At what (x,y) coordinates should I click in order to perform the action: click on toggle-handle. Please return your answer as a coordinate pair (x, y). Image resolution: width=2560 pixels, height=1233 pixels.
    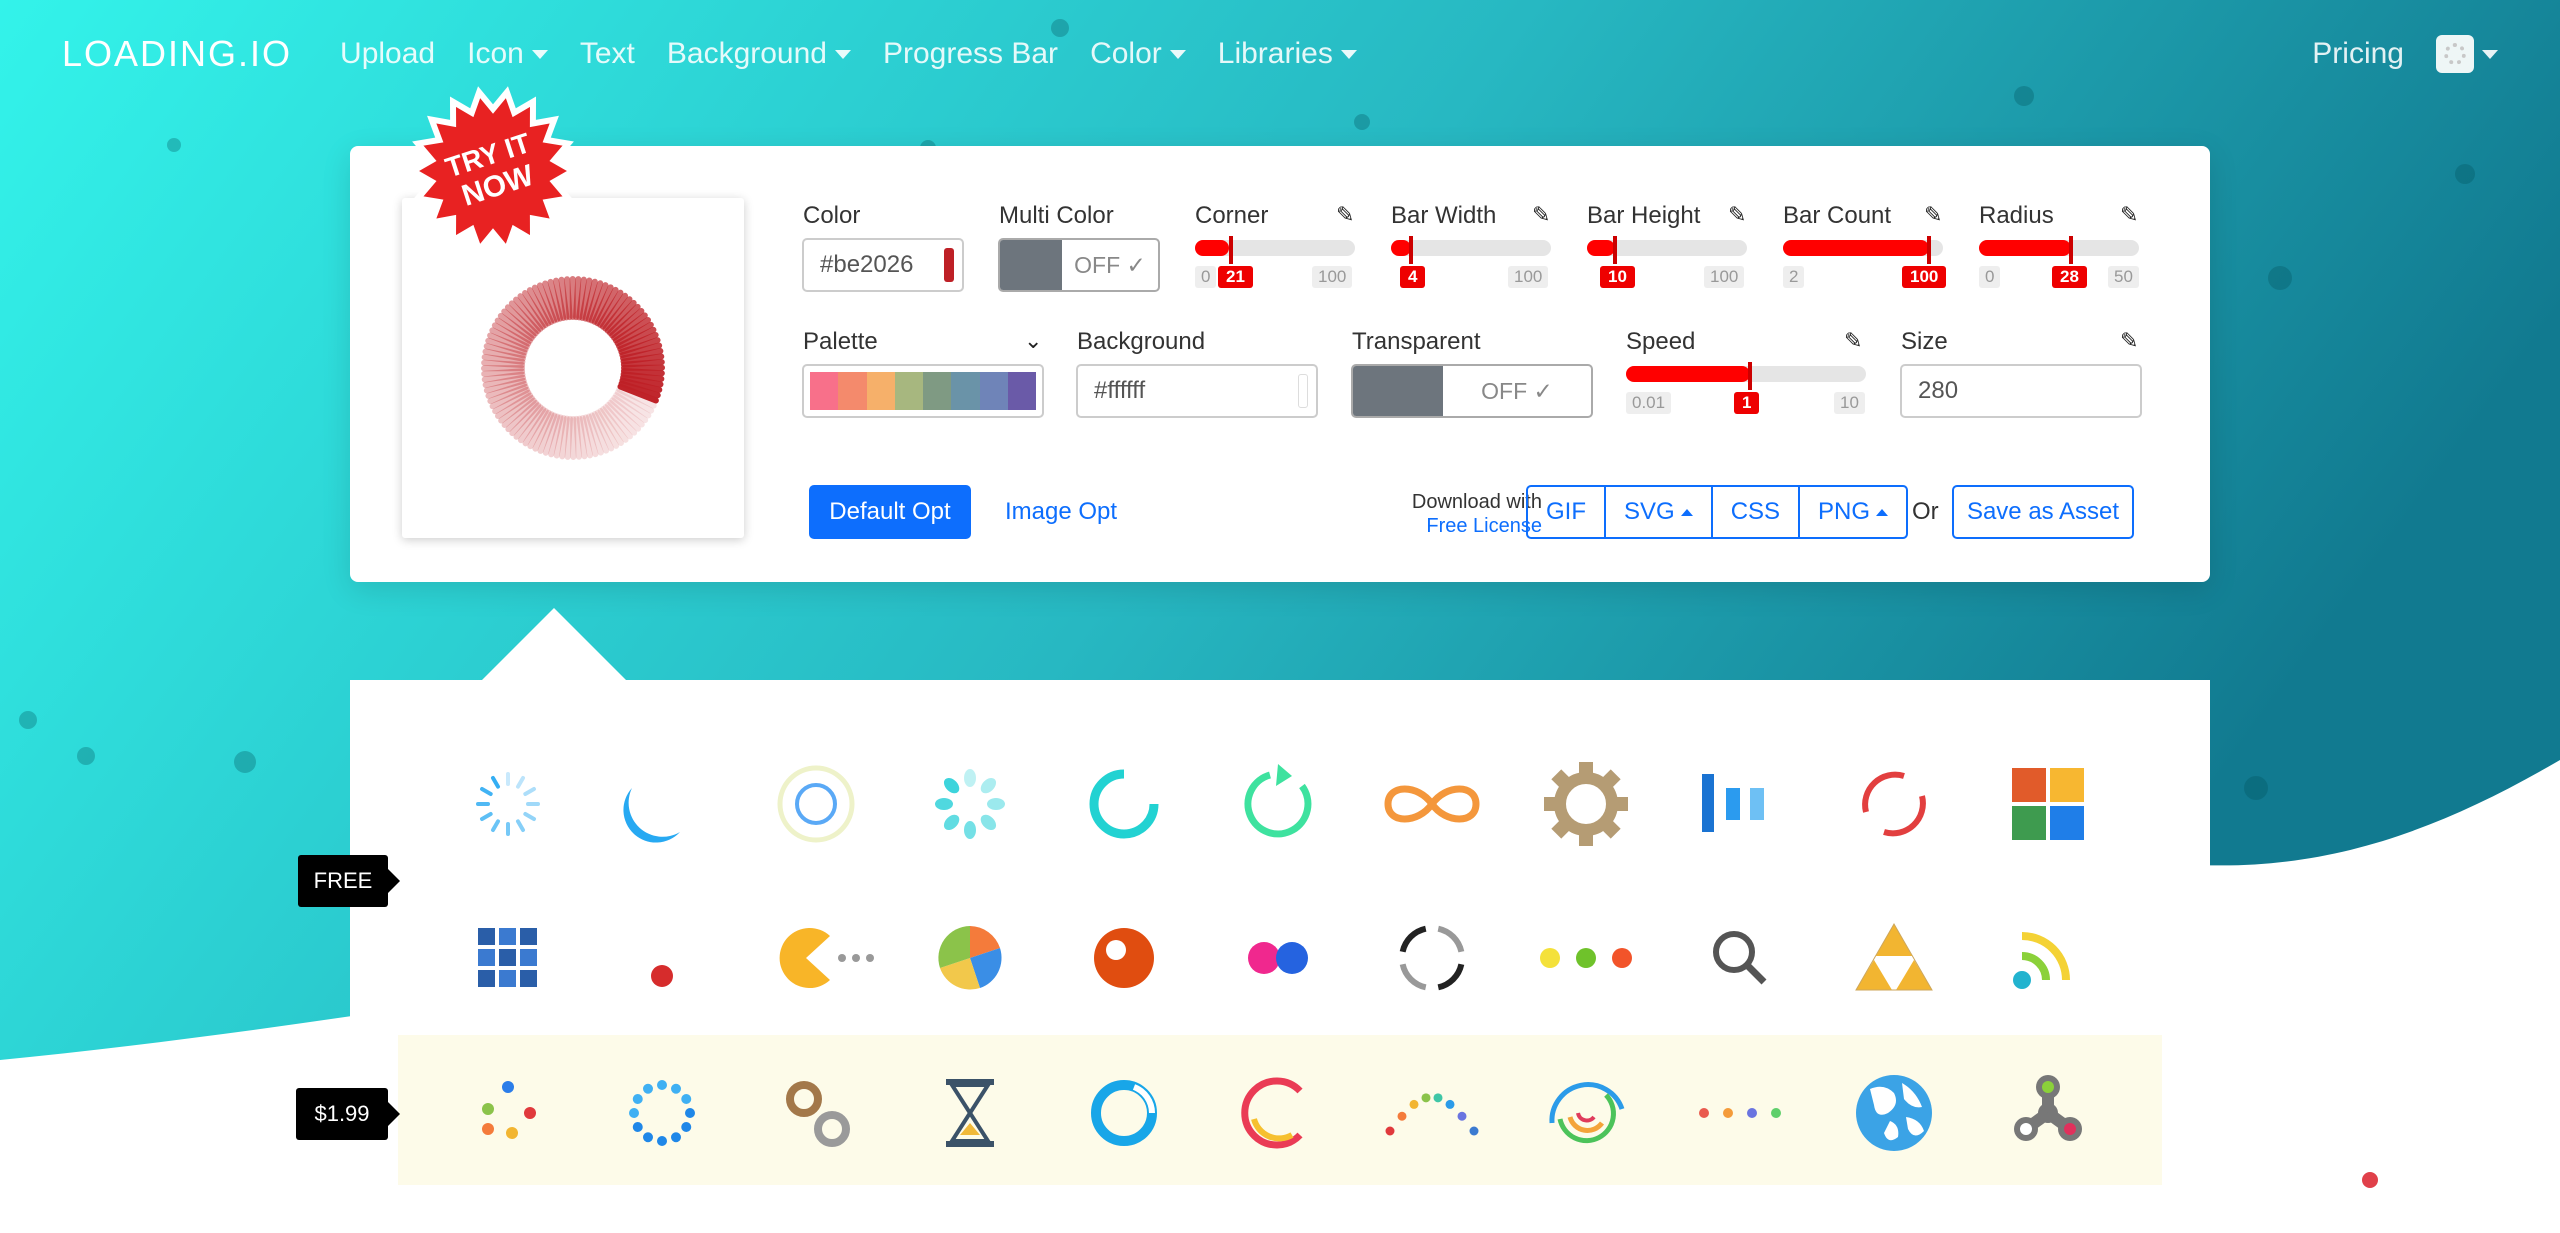
    Looking at the image, I should click on (1031, 265).